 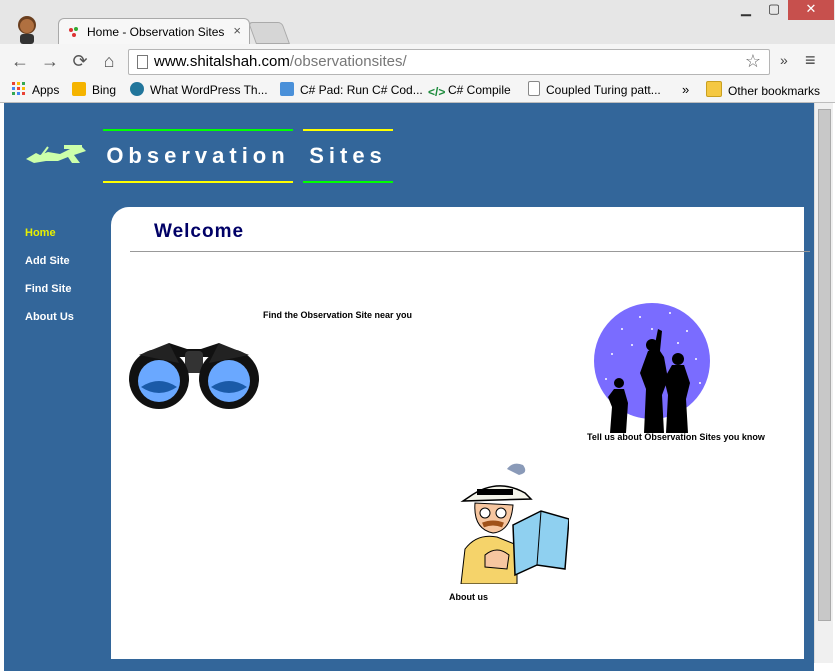 I want to click on bookmark-csharp-compile: </> C# Compile, so click(x=469, y=90).